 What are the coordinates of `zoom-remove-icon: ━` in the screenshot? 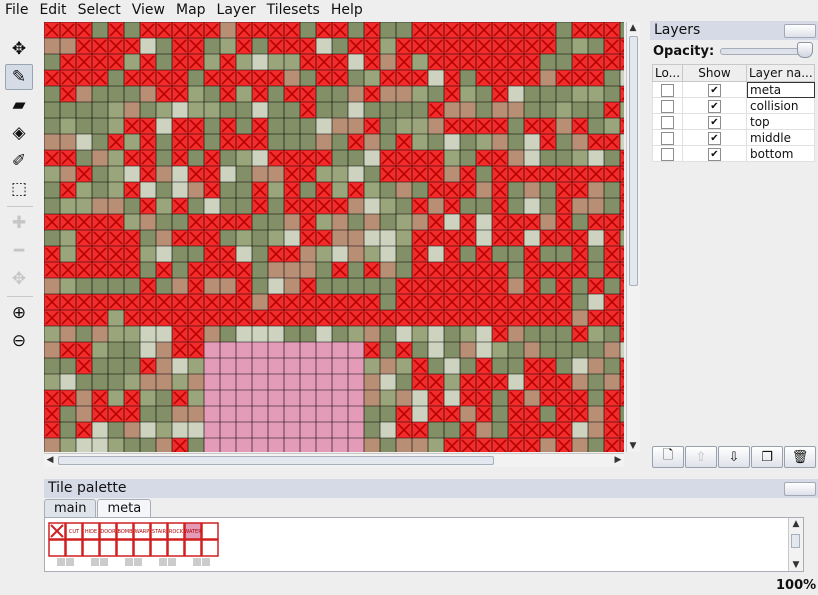 It's located at (19, 251).